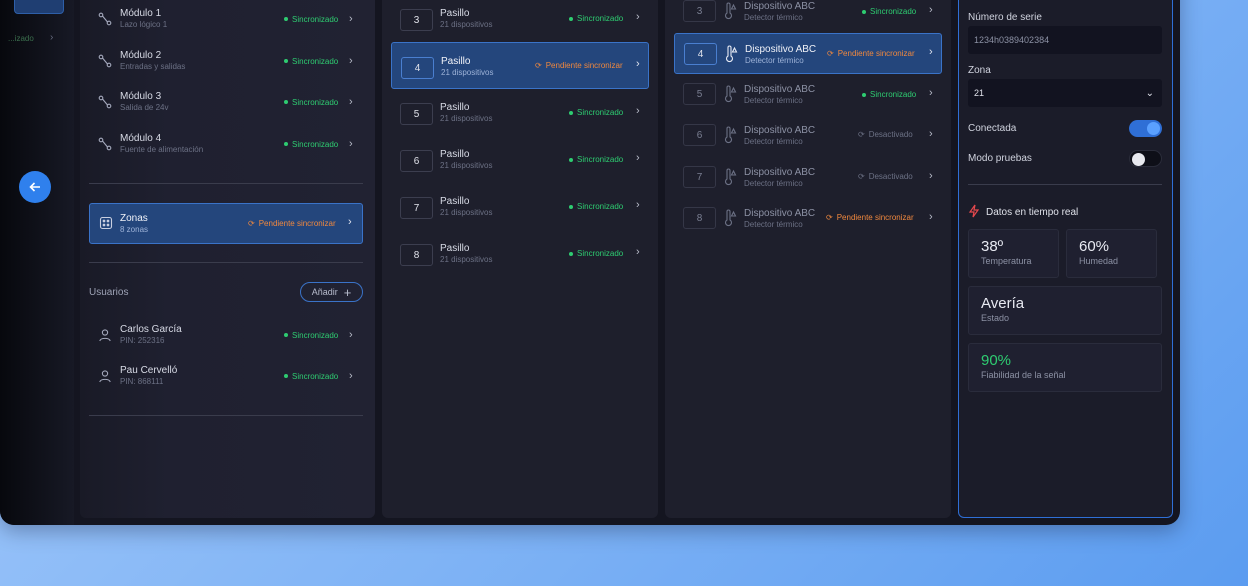 Image resolution: width=1248 pixels, height=586 pixels. What do you see at coordinates (142, 340) in the screenshot?
I see `user-pin: PIN: 252316` at bounding box center [142, 340].